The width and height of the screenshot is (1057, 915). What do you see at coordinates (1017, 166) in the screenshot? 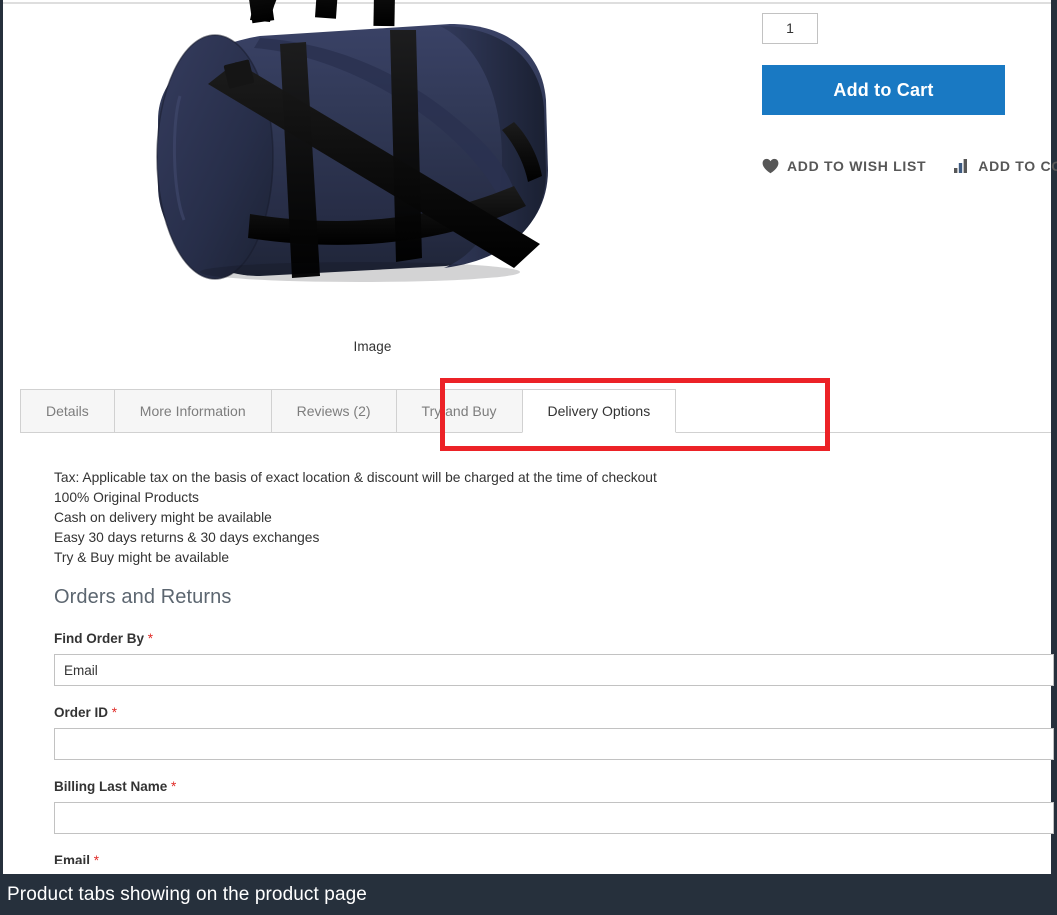
I see `add-to-compare-label: ADD TO COMPARE` at bounding box center [1017, 166].